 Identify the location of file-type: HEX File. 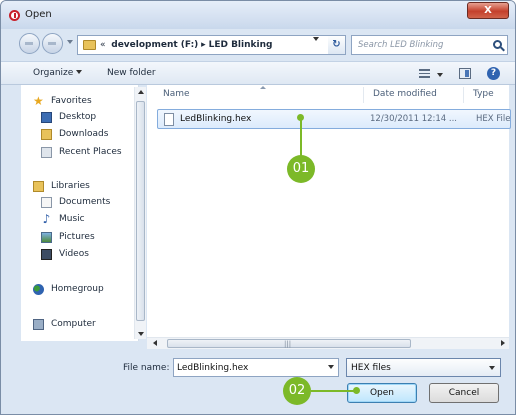
(493, 119).